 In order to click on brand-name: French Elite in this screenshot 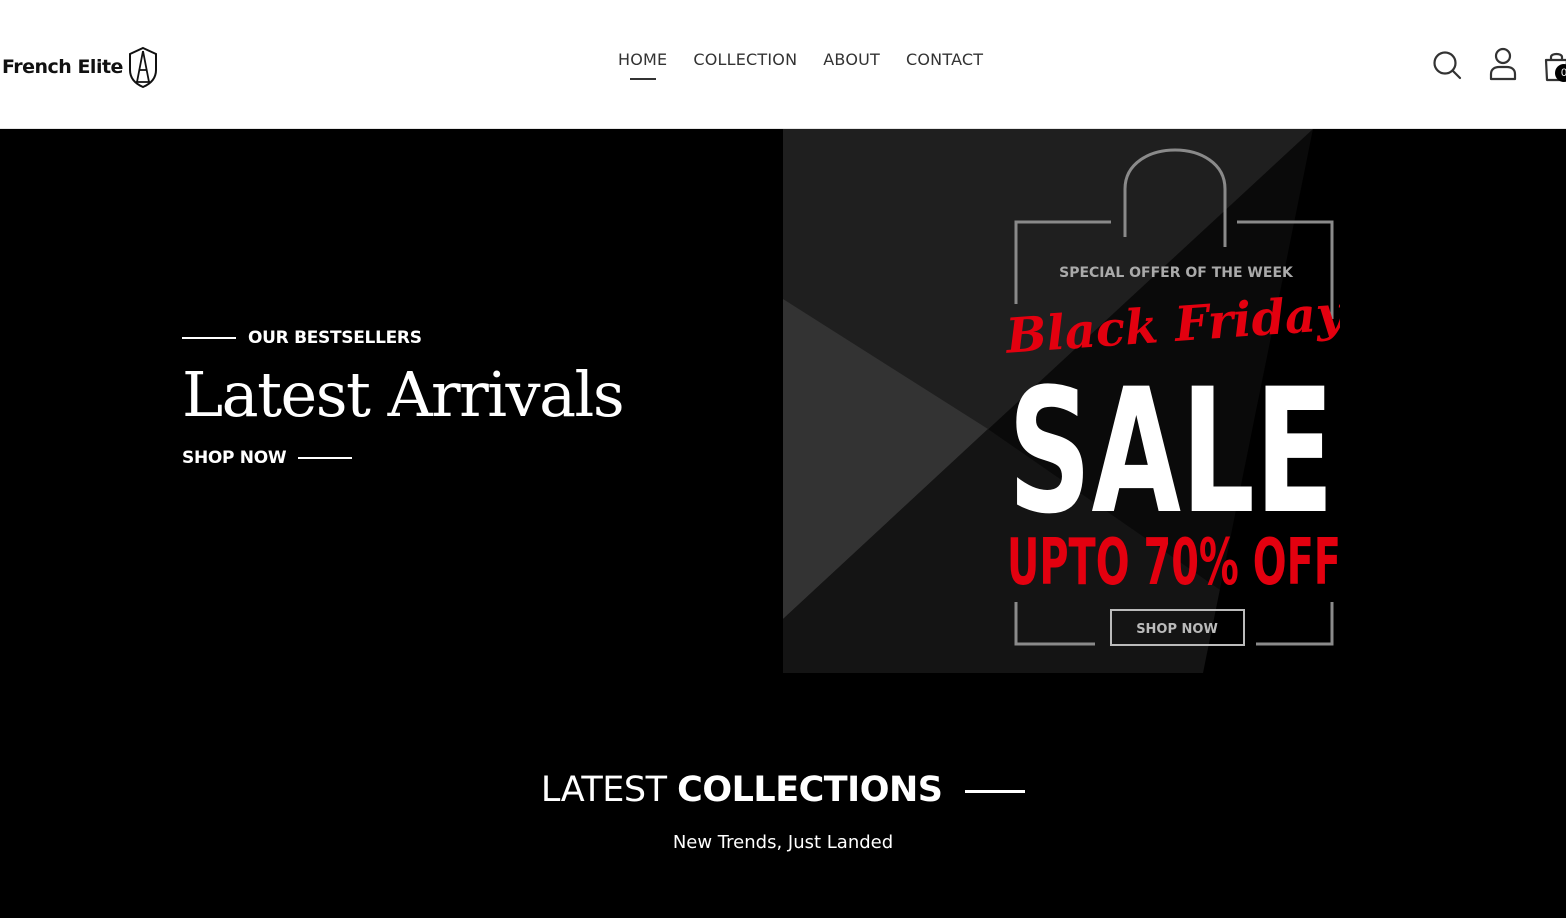, I will do `click(62, 67)`.